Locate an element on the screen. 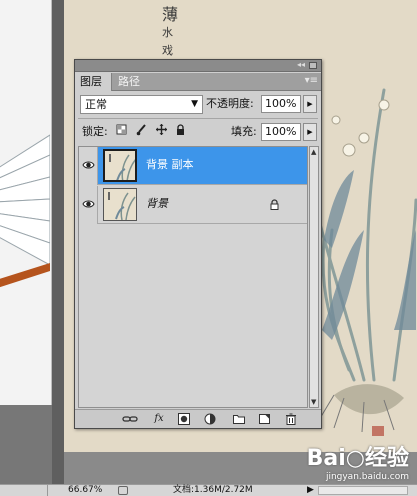 This screenshot has width=417, height=496. calligraphy-text: 薄 水 戏 is located at coordinates (171, 33).